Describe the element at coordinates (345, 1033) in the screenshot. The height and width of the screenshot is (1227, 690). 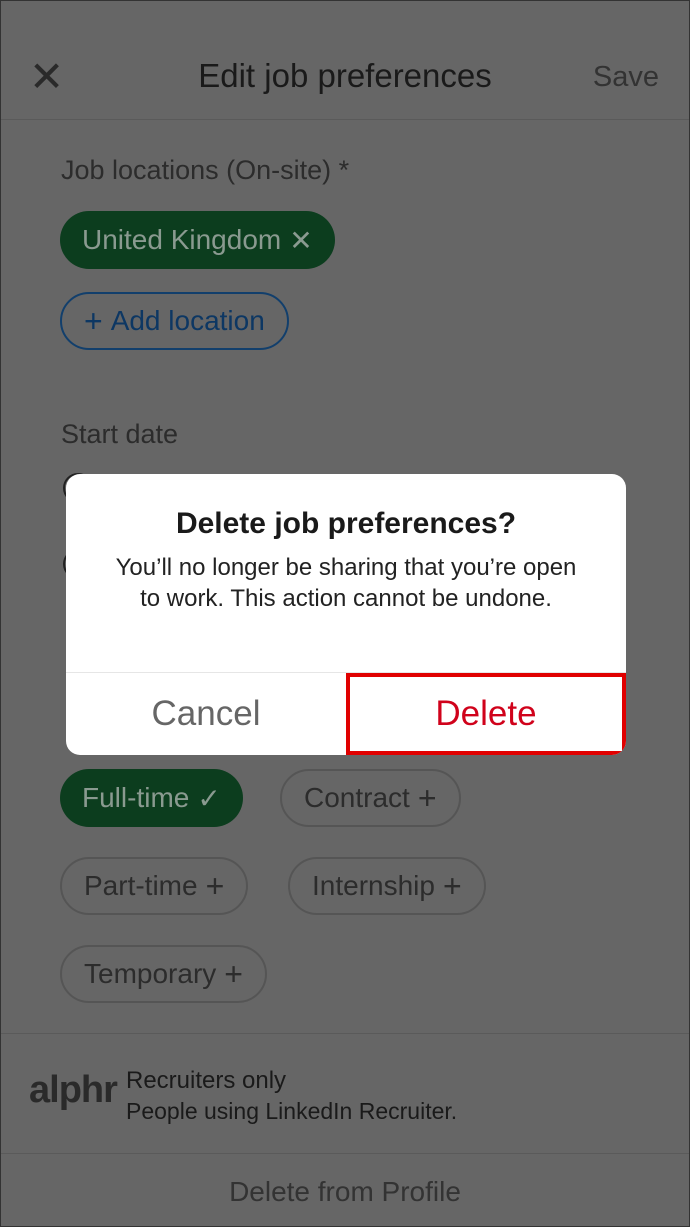
I see `section-divider` at that location.